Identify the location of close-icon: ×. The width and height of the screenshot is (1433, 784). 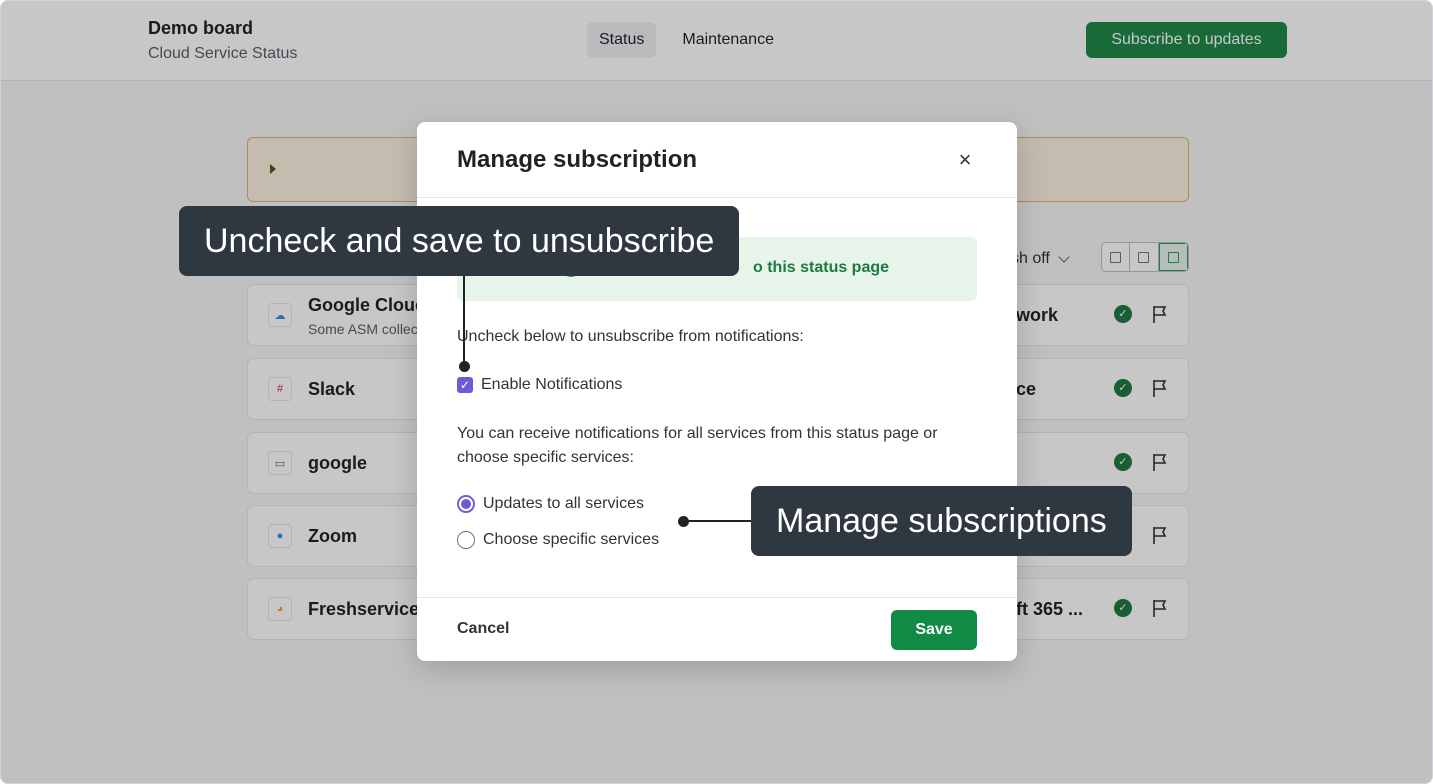
(965, 160).